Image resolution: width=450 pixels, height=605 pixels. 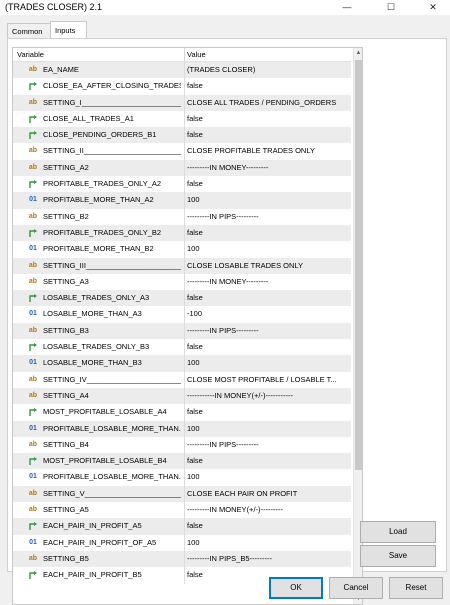 What do you see at coordinates (92, 575) in the screenshot?
I see `variable-name: EACH_PAIR_IN_PROFIT_B5` at bounding box center [92, 575].